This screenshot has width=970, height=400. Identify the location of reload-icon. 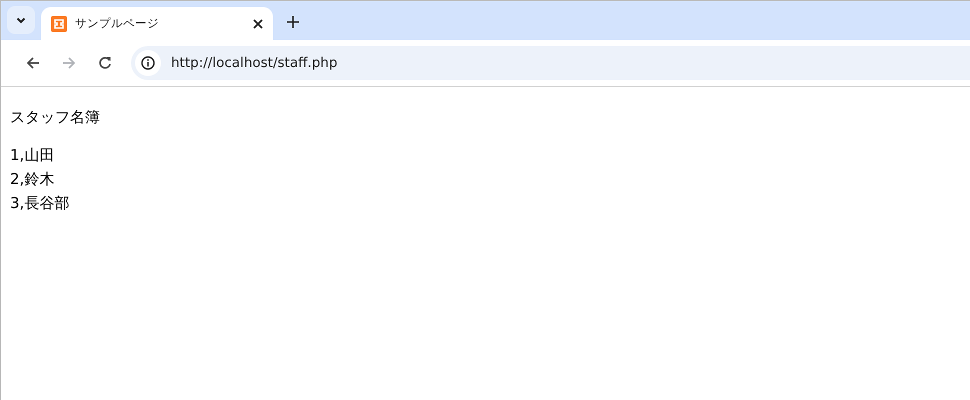
(105, 63).